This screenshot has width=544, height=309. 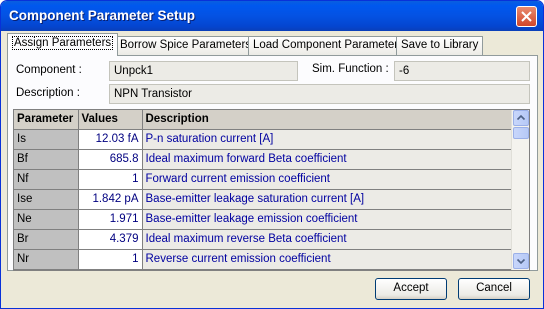 What do you see at coordinates (46, 139) in the screenshot?
I see `parameter-name-cell: Is` at bounding box center [46, 139].